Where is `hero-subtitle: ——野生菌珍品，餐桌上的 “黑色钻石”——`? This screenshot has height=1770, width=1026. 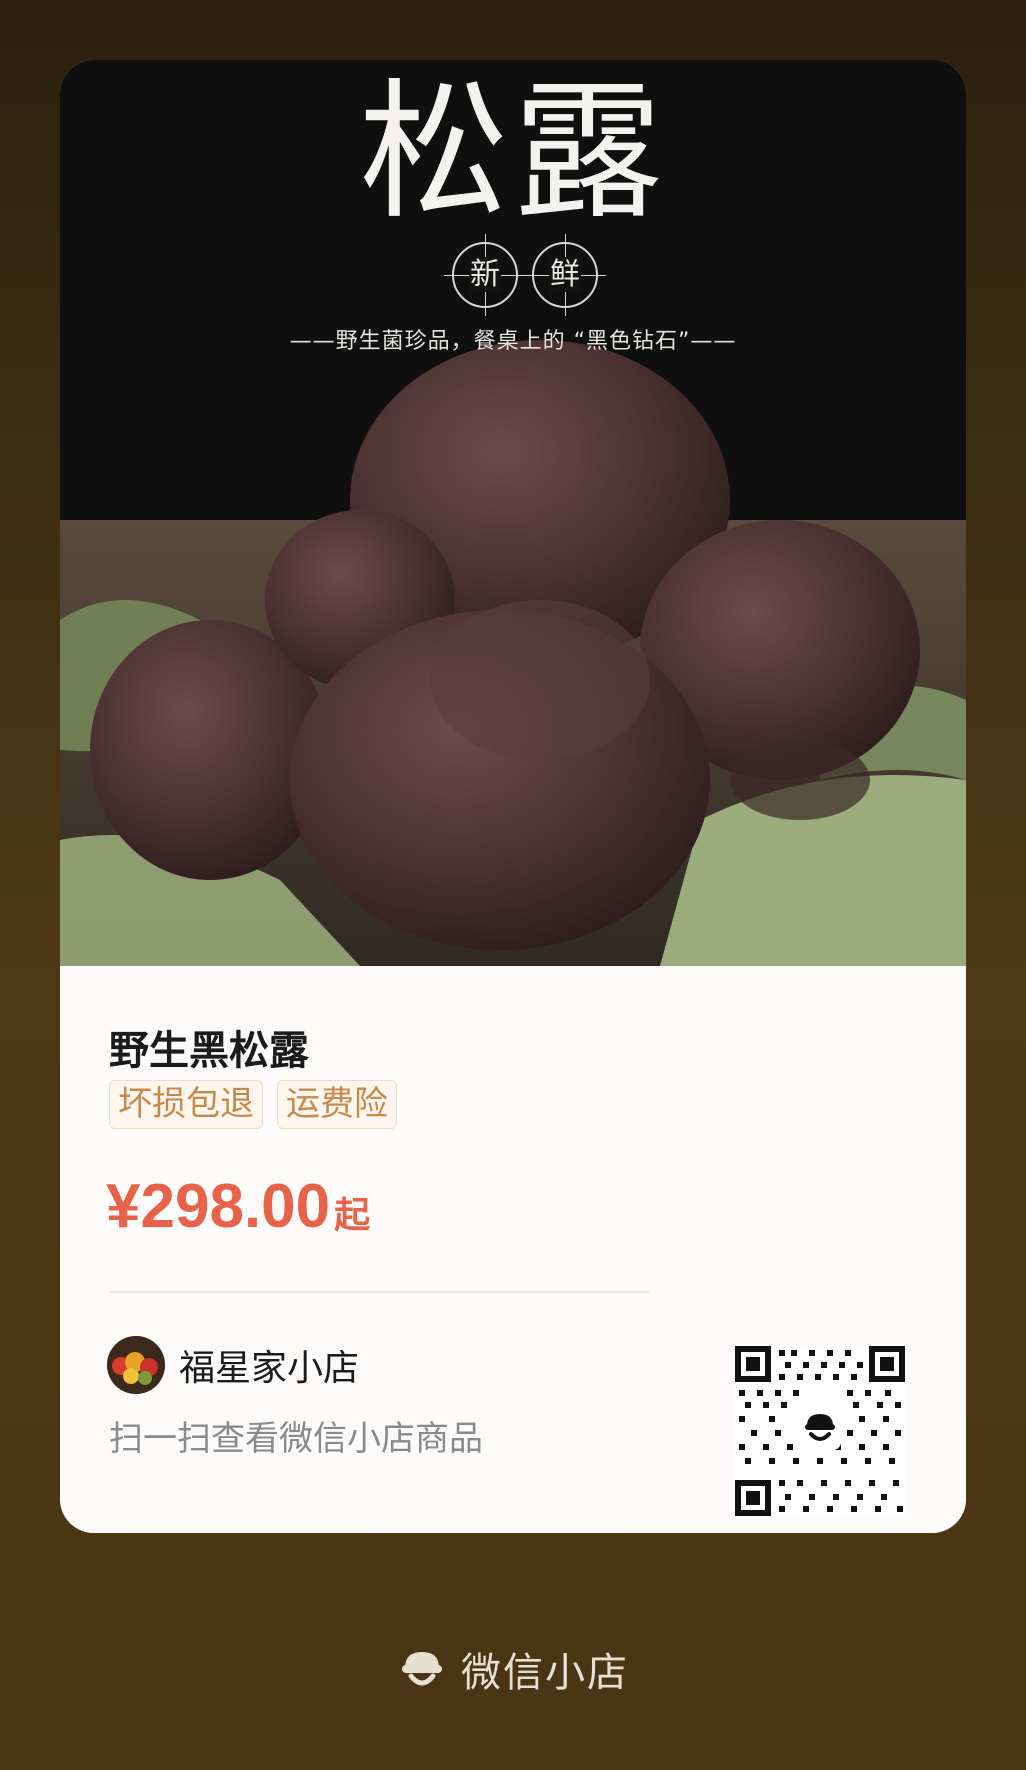
hero-subtitle: ——野生菌珍品，餐桌上的 “黑色钻石”—— is located at coordinates (513, 341).